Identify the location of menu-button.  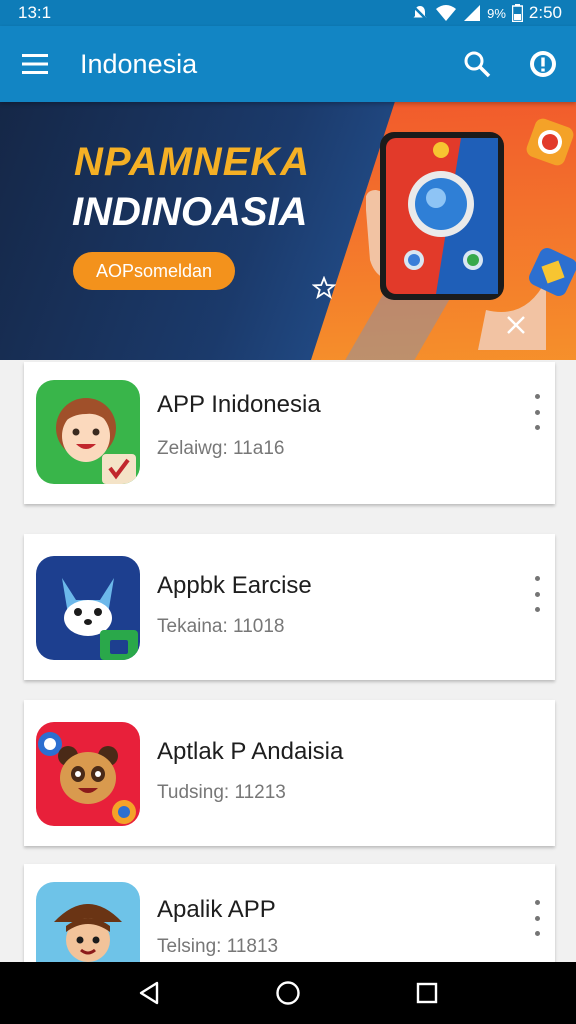
(35, 64).